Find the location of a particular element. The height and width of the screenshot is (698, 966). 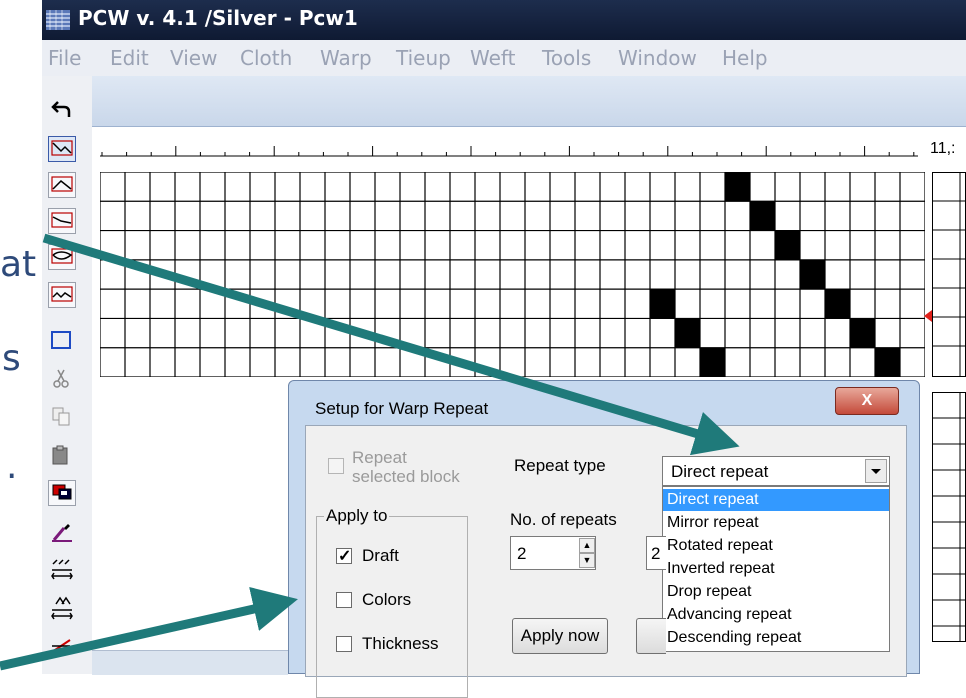

slide-text-fragment-1: at is located at coordinates (18, 264).